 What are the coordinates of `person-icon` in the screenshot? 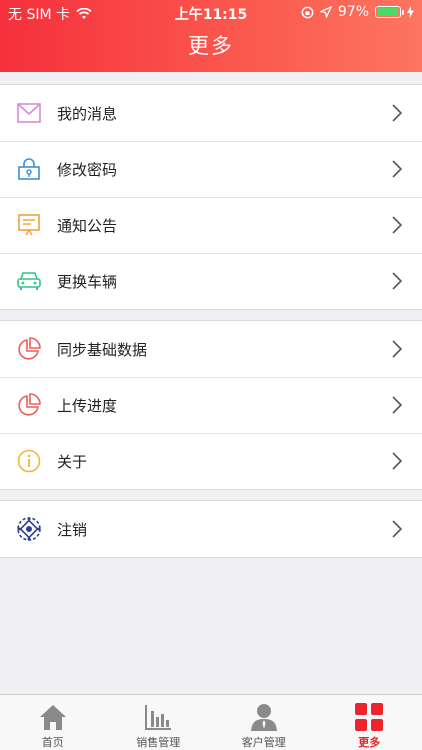 It's located at (264, 716).